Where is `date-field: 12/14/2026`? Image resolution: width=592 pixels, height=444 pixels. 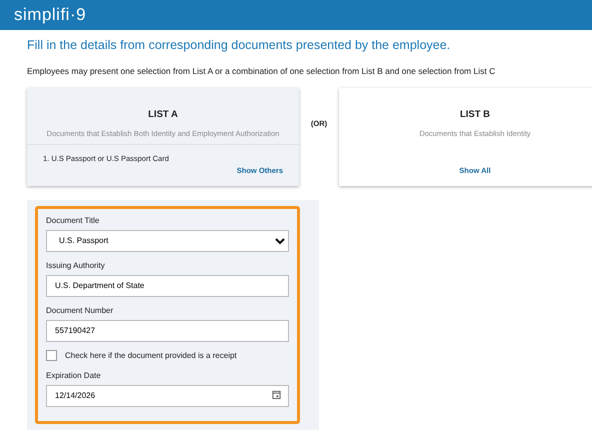
date-field: 12/14/2026 is located at coordinates (167, 395).